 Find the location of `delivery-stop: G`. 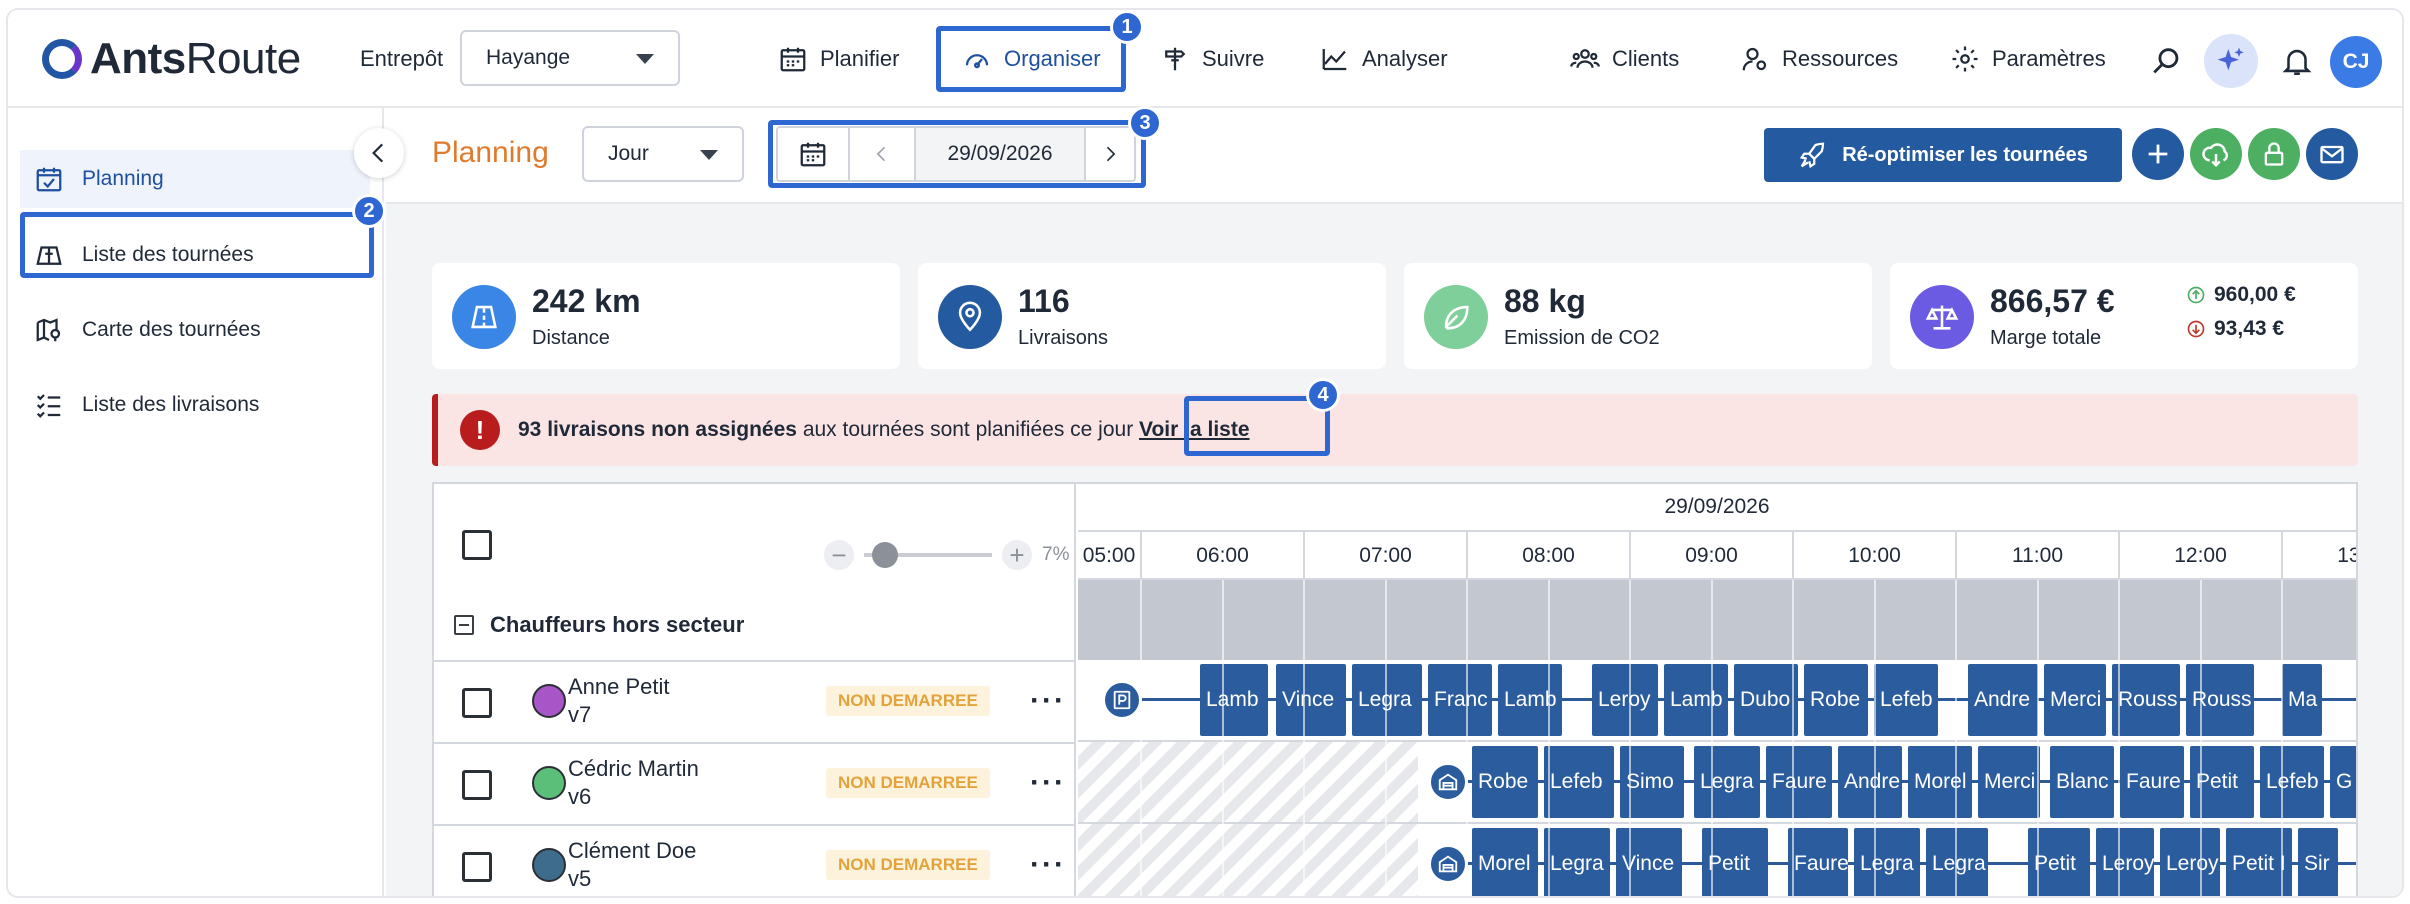

delivery-stop: G is located at coordinates (2343, 782).